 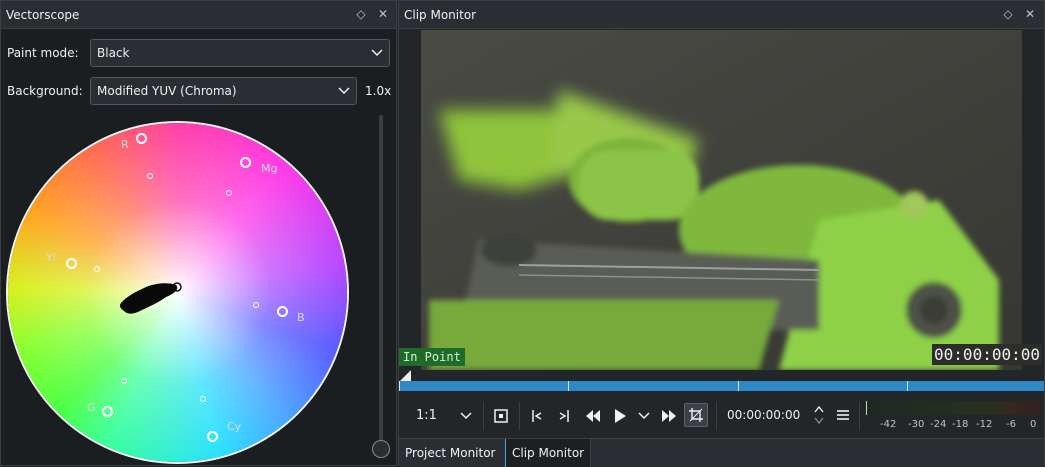 I want to click on crop-icon, so click(x=696, y=415).